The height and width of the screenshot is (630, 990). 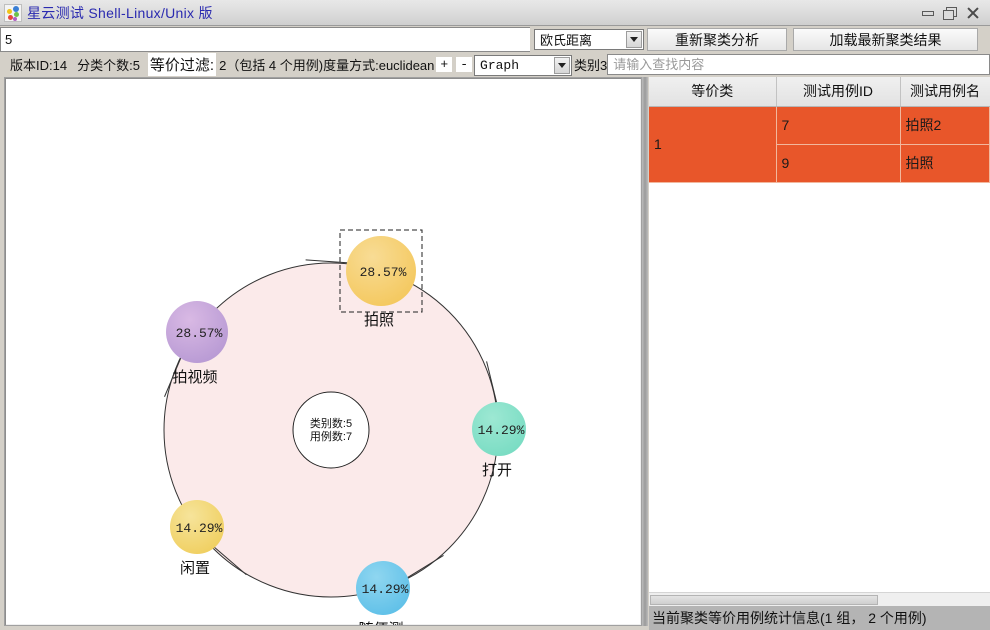 I want to click on load-latest-result-button: 加载最新聚类结果, so click(x=885, y=39).